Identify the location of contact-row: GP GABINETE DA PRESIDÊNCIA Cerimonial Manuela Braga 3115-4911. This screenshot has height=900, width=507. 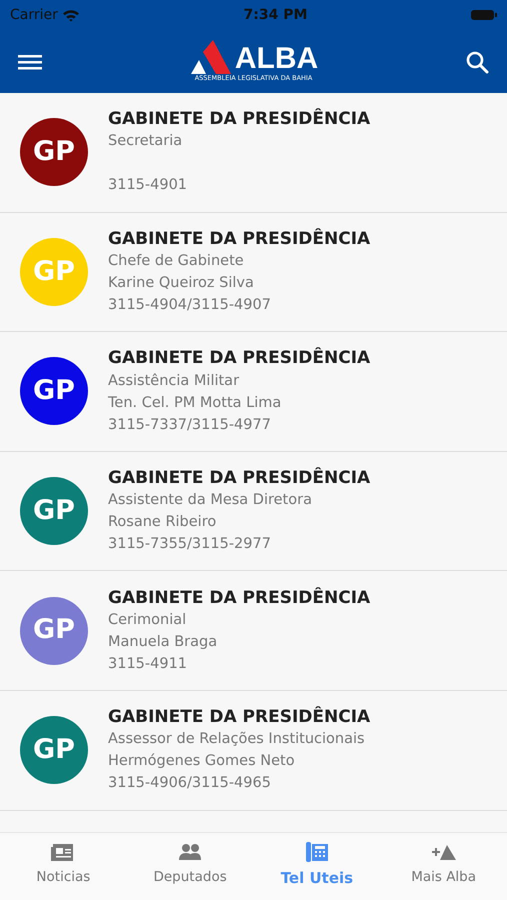
(253, 631).